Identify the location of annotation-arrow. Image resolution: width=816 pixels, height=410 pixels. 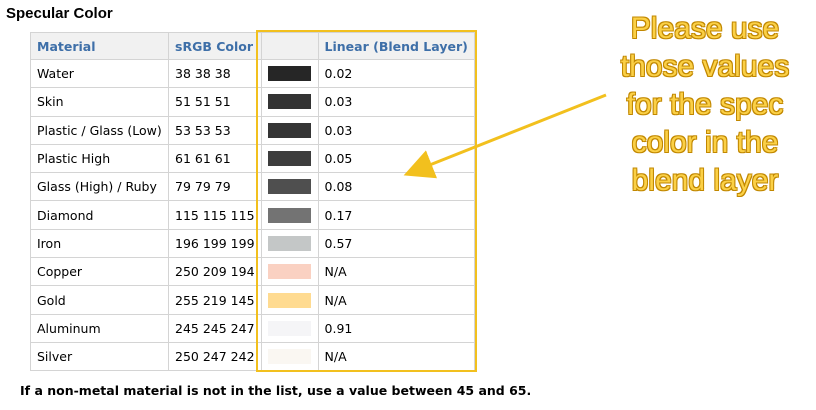
(505, 136).